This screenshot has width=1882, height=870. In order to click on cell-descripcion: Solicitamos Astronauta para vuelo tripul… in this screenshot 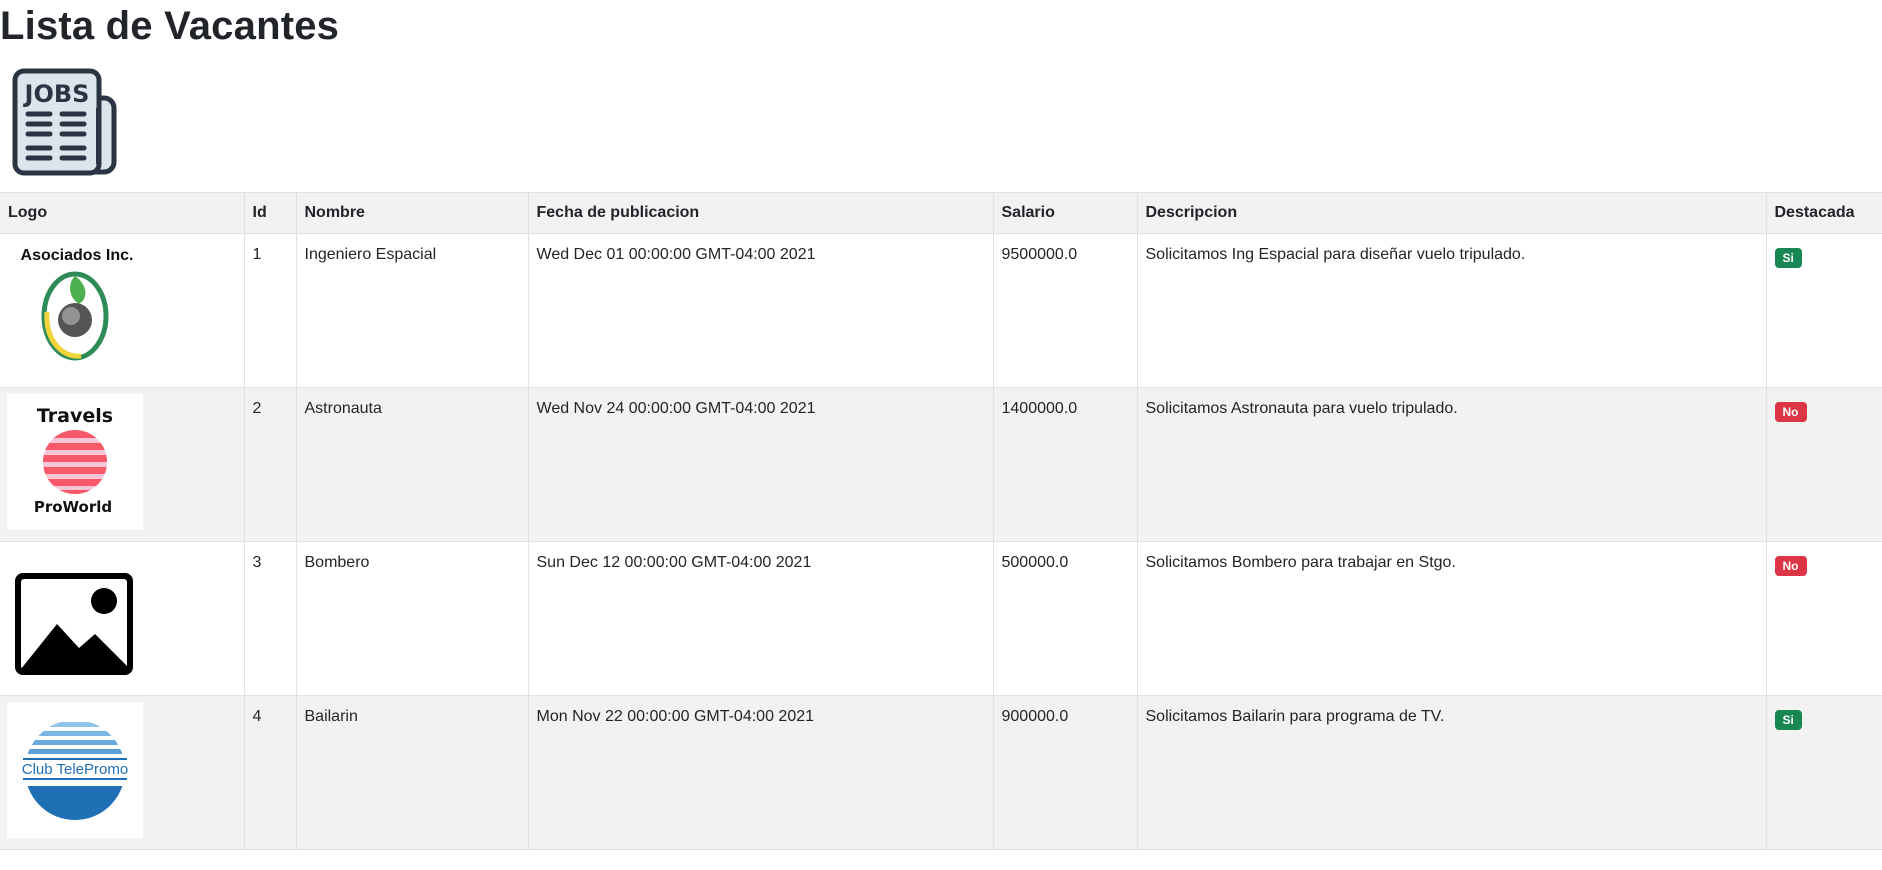, I will do `click(1452, 464)`.